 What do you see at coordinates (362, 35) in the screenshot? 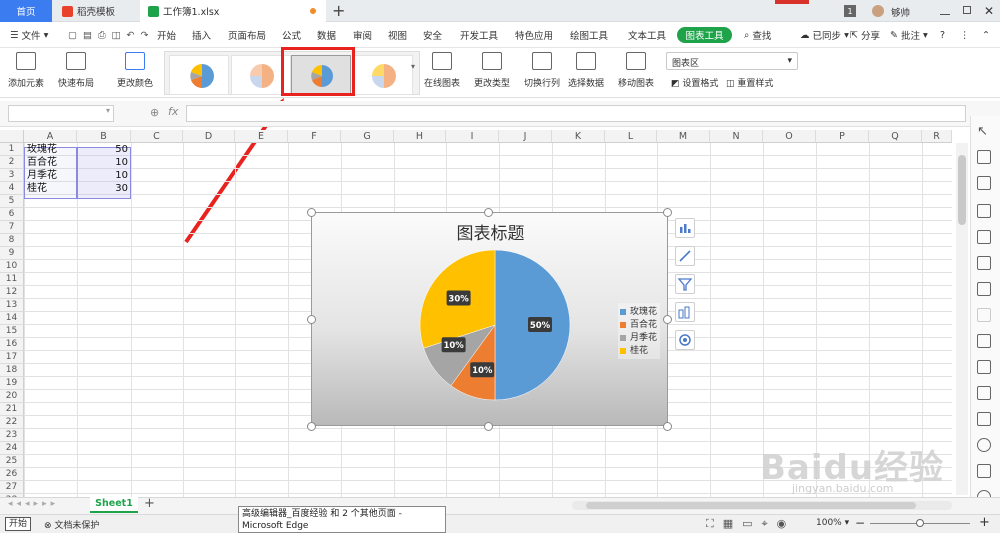
I see `menu-review: 审阅` at bounding box center [362, 35].